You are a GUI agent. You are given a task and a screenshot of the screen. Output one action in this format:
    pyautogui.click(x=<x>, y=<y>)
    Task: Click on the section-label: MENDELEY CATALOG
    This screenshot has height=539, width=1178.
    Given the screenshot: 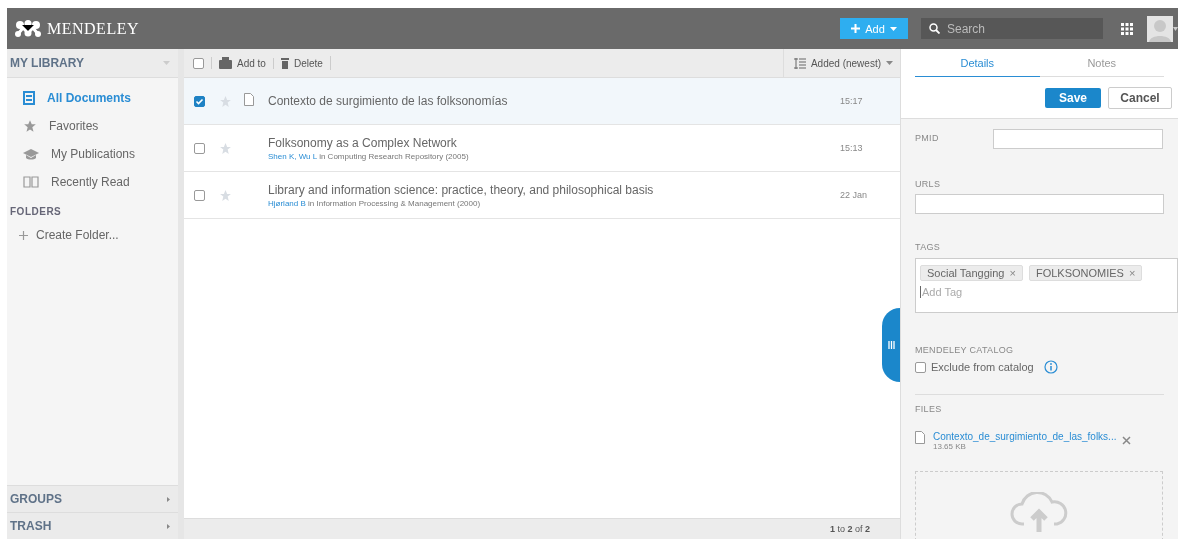 What is the action you would take?
    pyautogui.click(x=965, y=350)
    